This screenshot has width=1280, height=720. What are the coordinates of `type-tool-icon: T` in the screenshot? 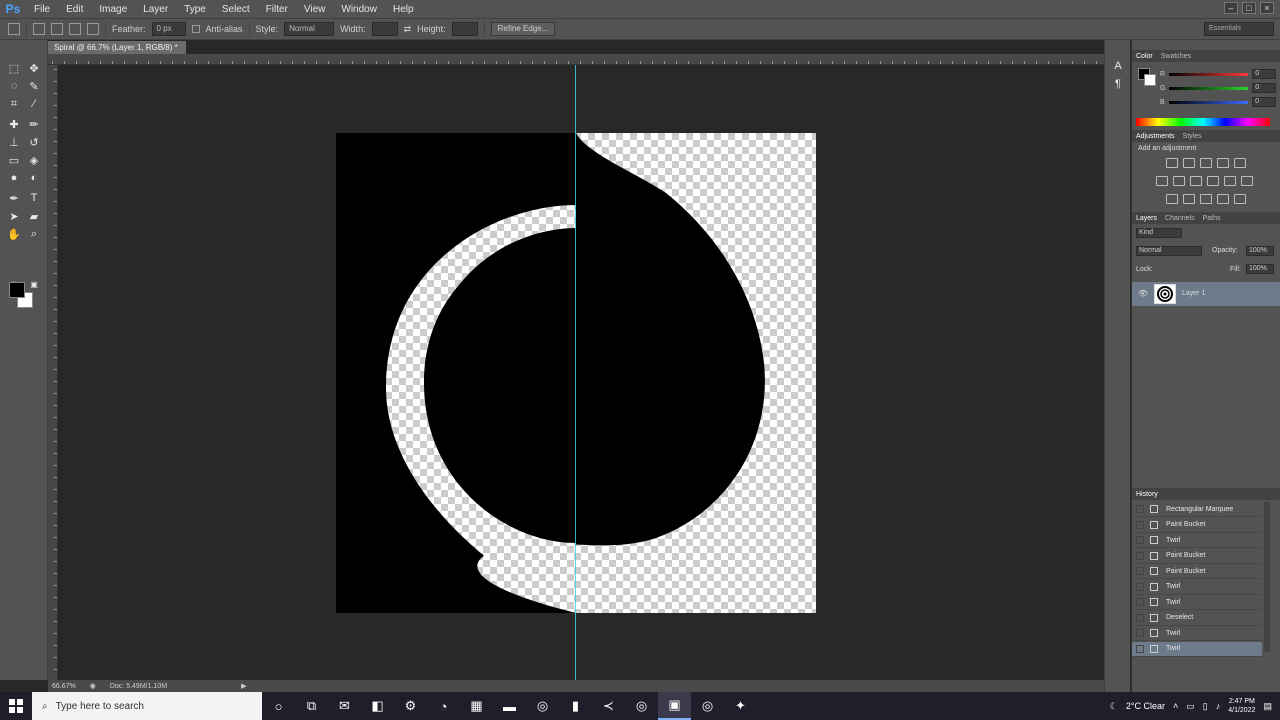 It's located at (34, 198).